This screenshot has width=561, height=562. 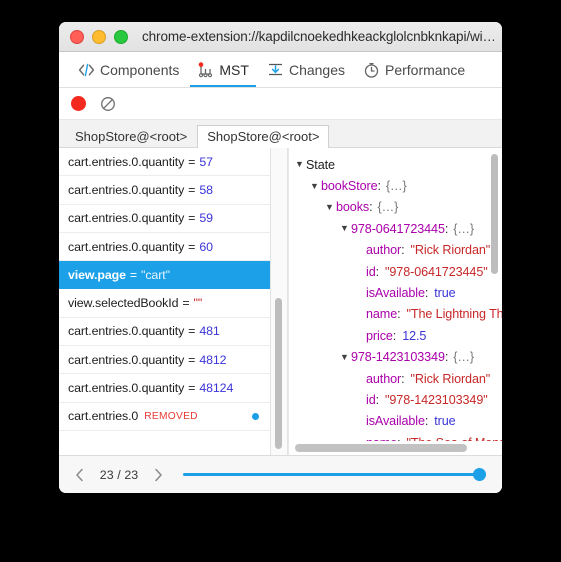 What do you see at coordinates (445, 293) in the screenshot?
I see `tree-node-value: true` at bounding box center [445, 293].